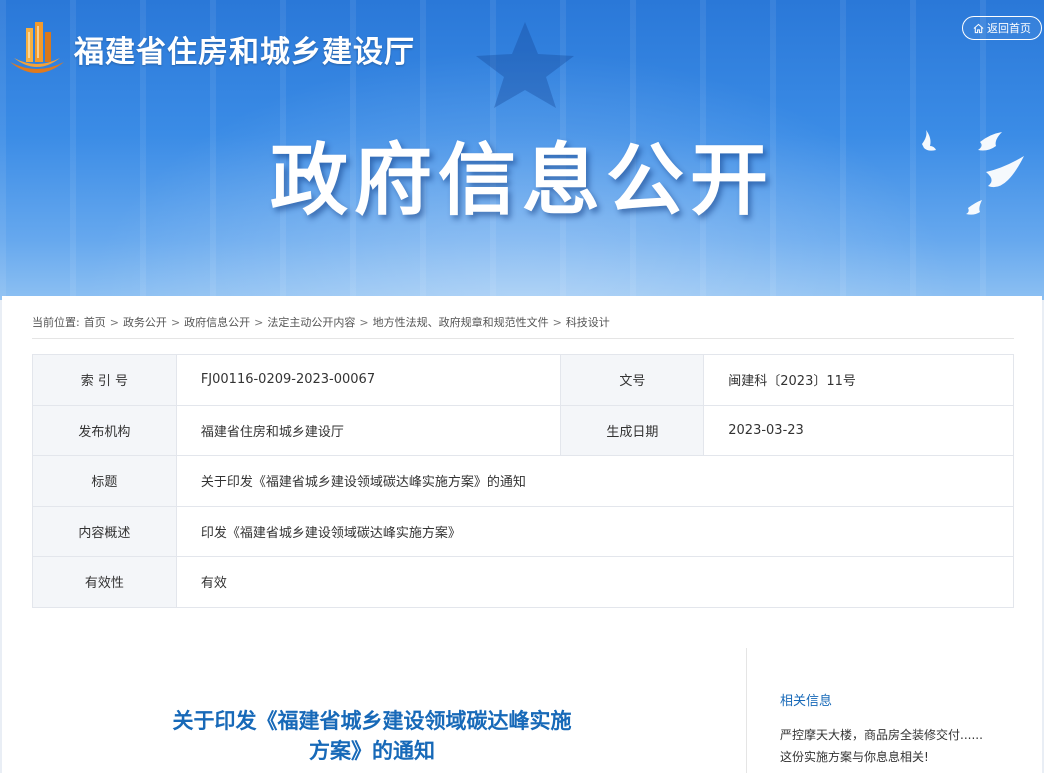 Image resolution: width=1044 pixels, height=773 pixels. What do you see at coordinates (37, 47) in the screenshot?
I see `building-logo-icon` at bounding box center [37, 47].